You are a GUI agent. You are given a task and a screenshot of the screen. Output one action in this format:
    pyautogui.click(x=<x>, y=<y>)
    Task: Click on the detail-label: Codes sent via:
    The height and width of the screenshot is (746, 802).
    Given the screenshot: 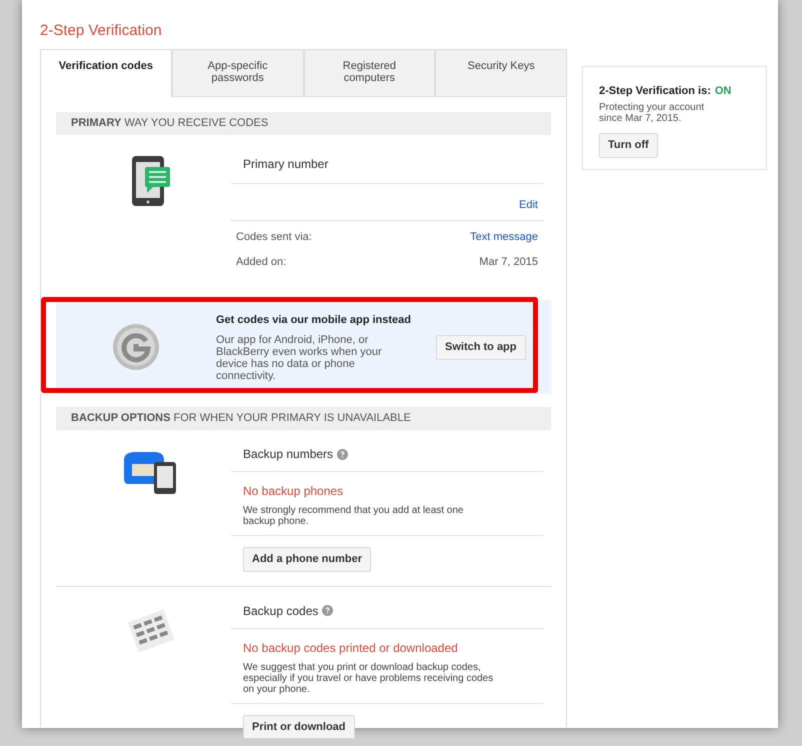 What is the action you would take?
    pyautogui.click(x=274, y=237)
    